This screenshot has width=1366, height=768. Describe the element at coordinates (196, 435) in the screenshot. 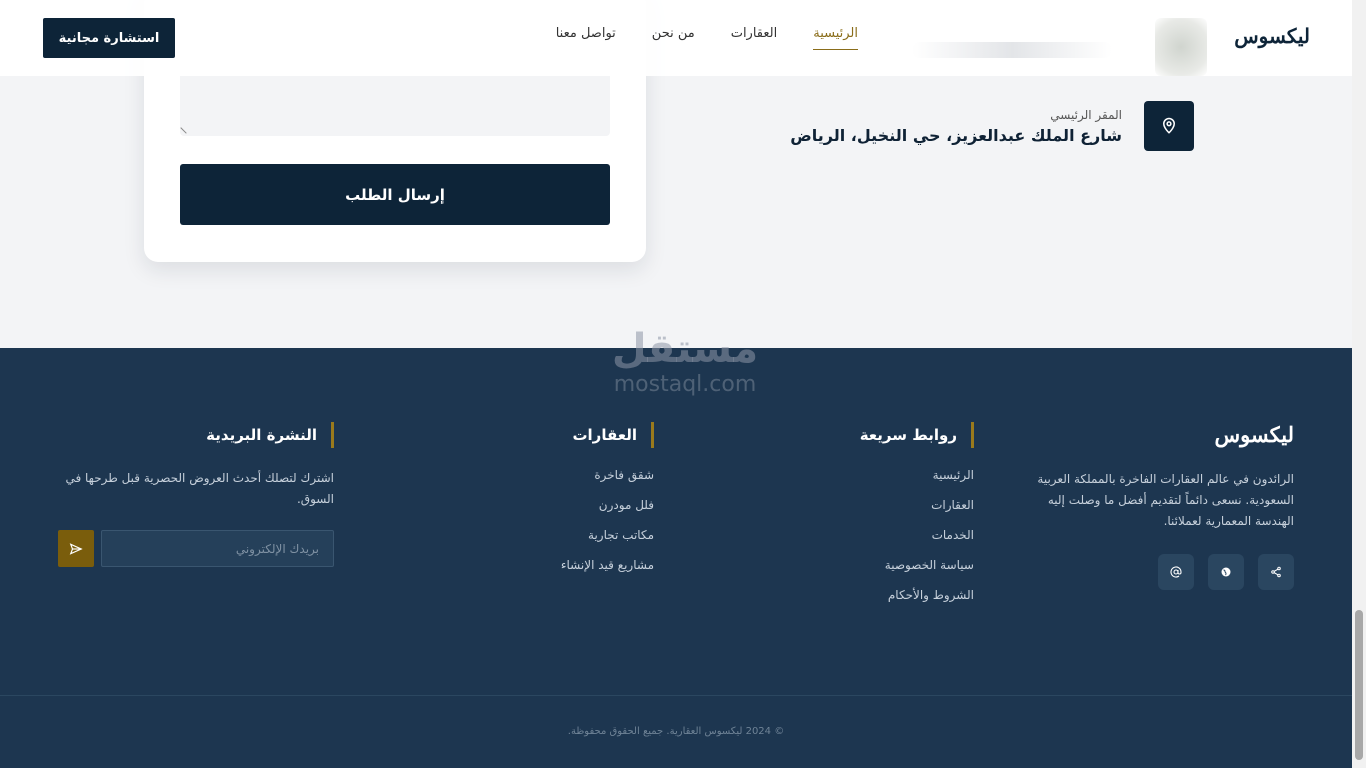

I see `newsletter-heading: النشرة البريدية` at that location.